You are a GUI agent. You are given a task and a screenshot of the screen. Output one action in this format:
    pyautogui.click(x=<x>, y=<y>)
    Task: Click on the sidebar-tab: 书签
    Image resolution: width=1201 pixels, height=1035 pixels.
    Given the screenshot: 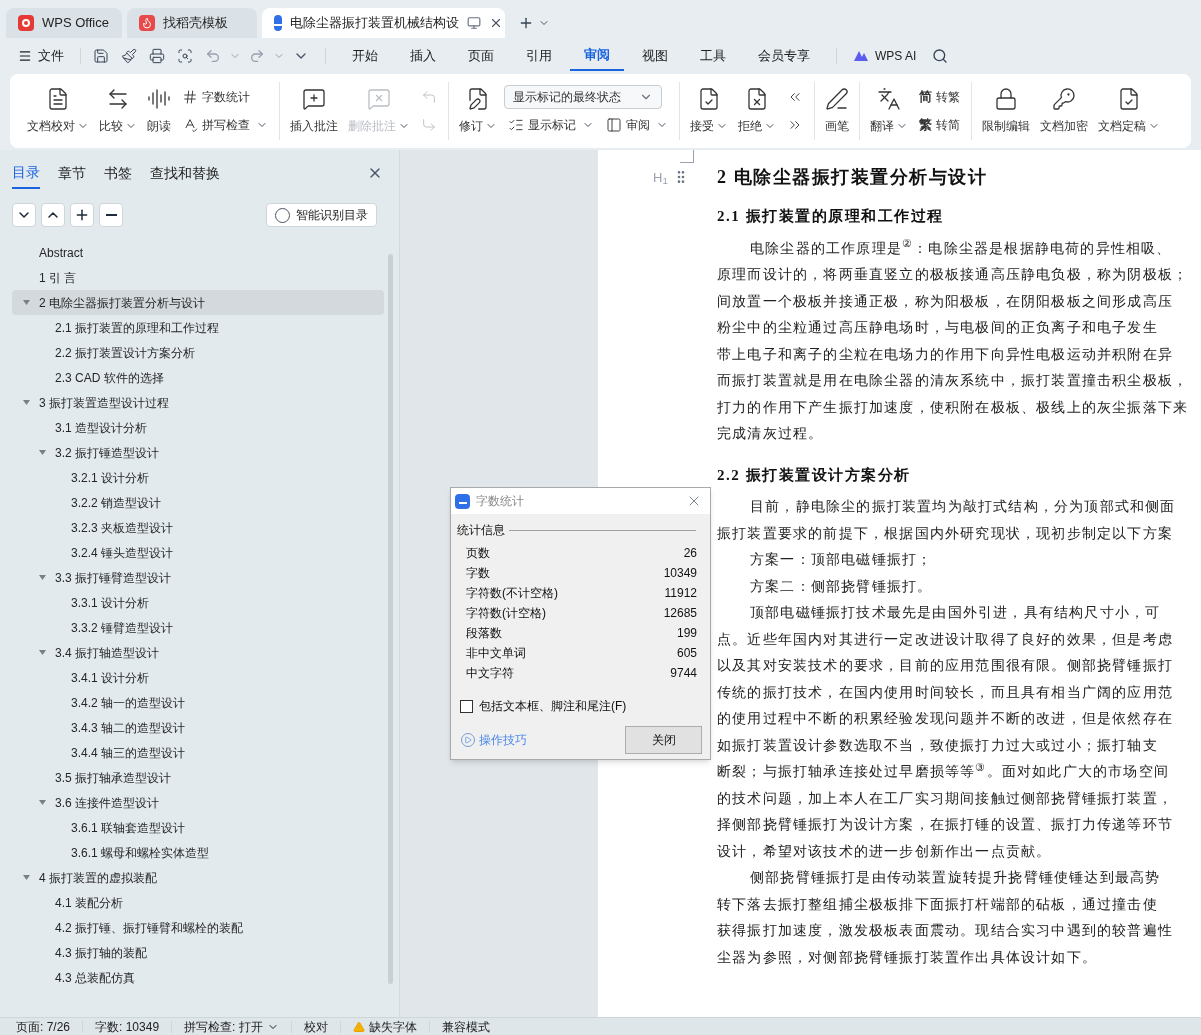 What is the action you would take?
    pyautogui.click(x=118, y=173)
    